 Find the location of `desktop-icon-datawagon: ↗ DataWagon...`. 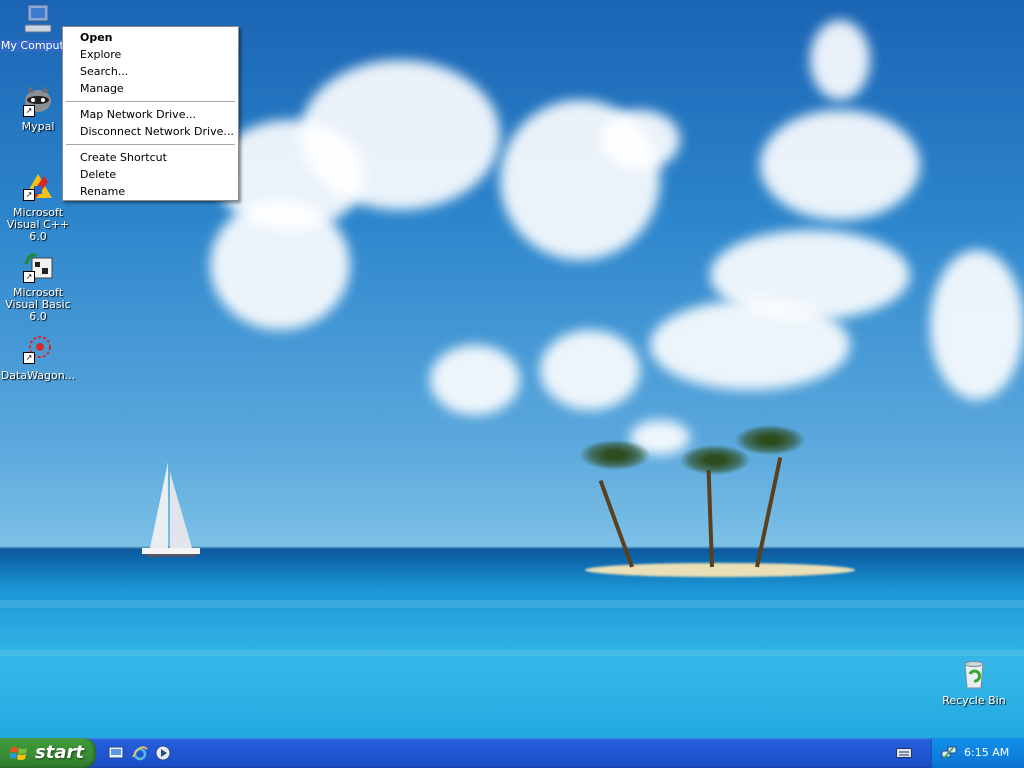

desktop-icon-datawagon: ↗ DataWagon... is located at coordinates (38, 357).